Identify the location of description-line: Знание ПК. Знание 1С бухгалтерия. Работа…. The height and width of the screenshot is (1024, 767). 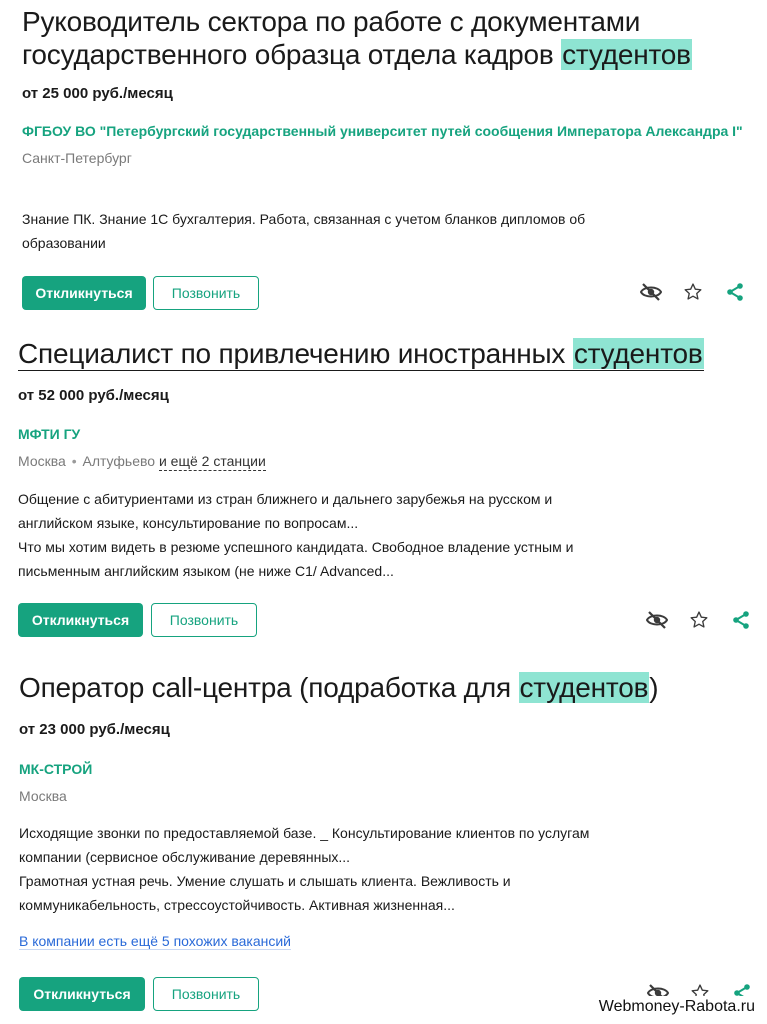
(304, 219).